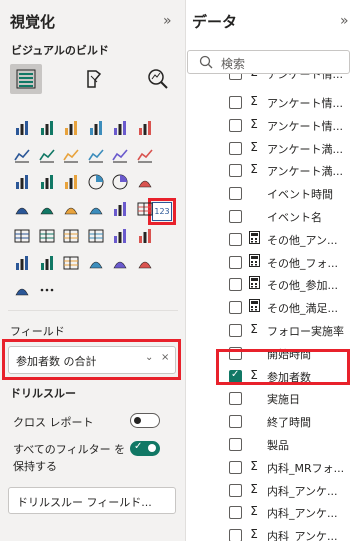 The image size is (352, 541). I want to click on donut-icon, so click(120, 182).